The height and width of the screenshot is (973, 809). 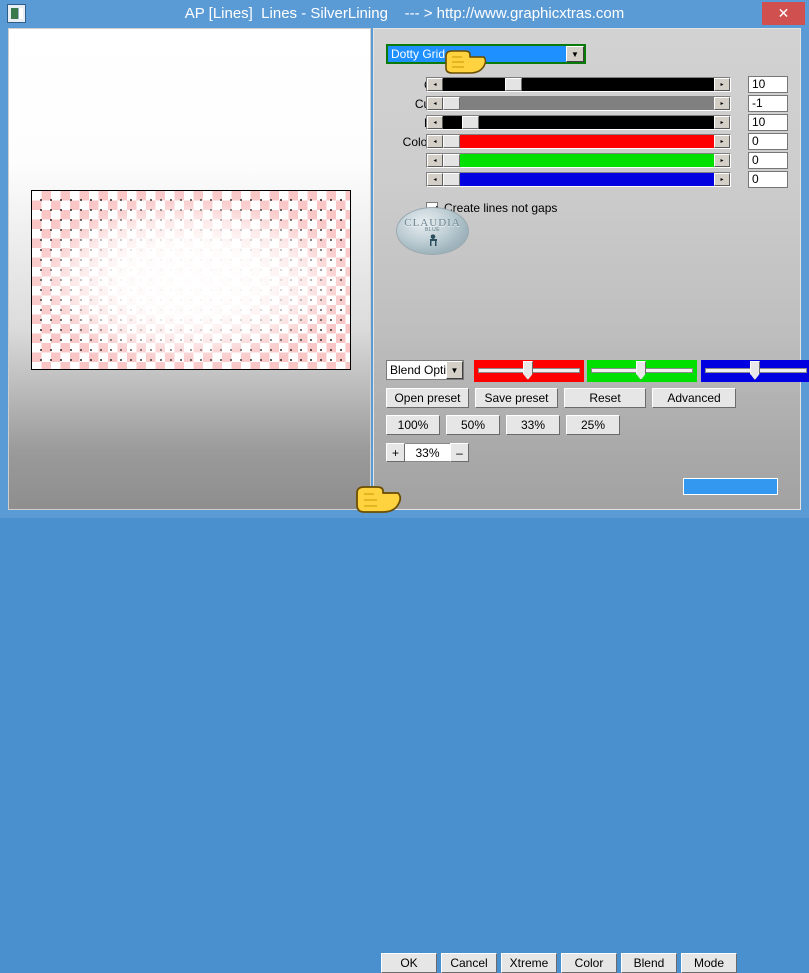 What do you see at coordinates (432, 239) in the screenshot?
I see `badge-figure-icon` at bounding box center [432, 239].